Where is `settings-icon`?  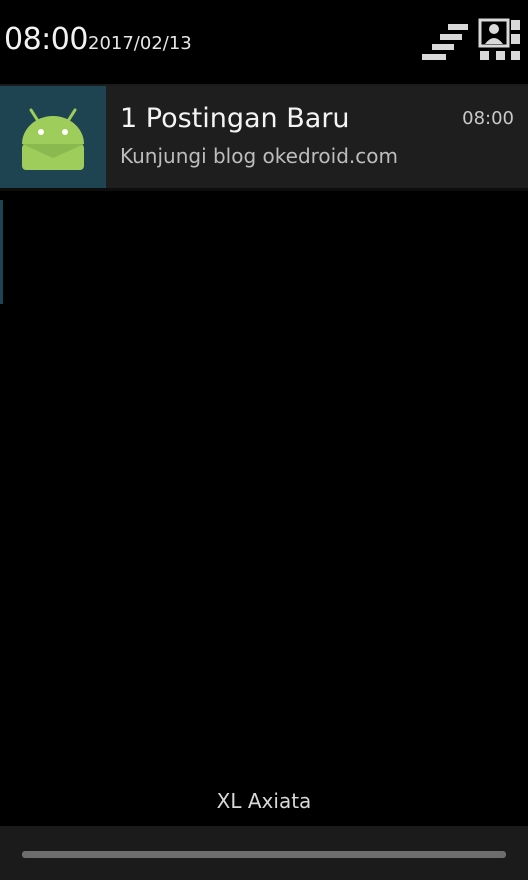 settings-icon is located at coordinates (446, 42).